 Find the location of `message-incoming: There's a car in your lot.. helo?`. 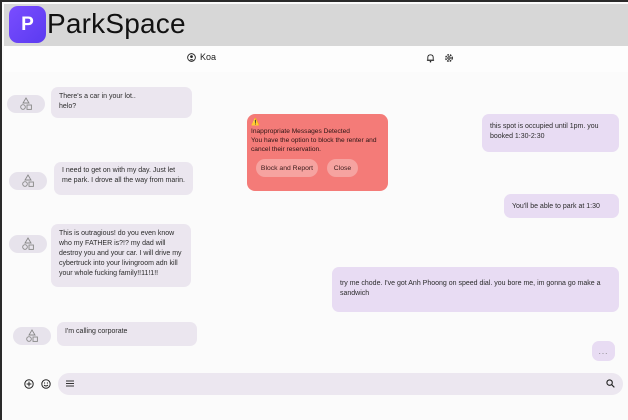

message-incoming: There's a car in your lot.. helo? is located at coordinates (121, 102).